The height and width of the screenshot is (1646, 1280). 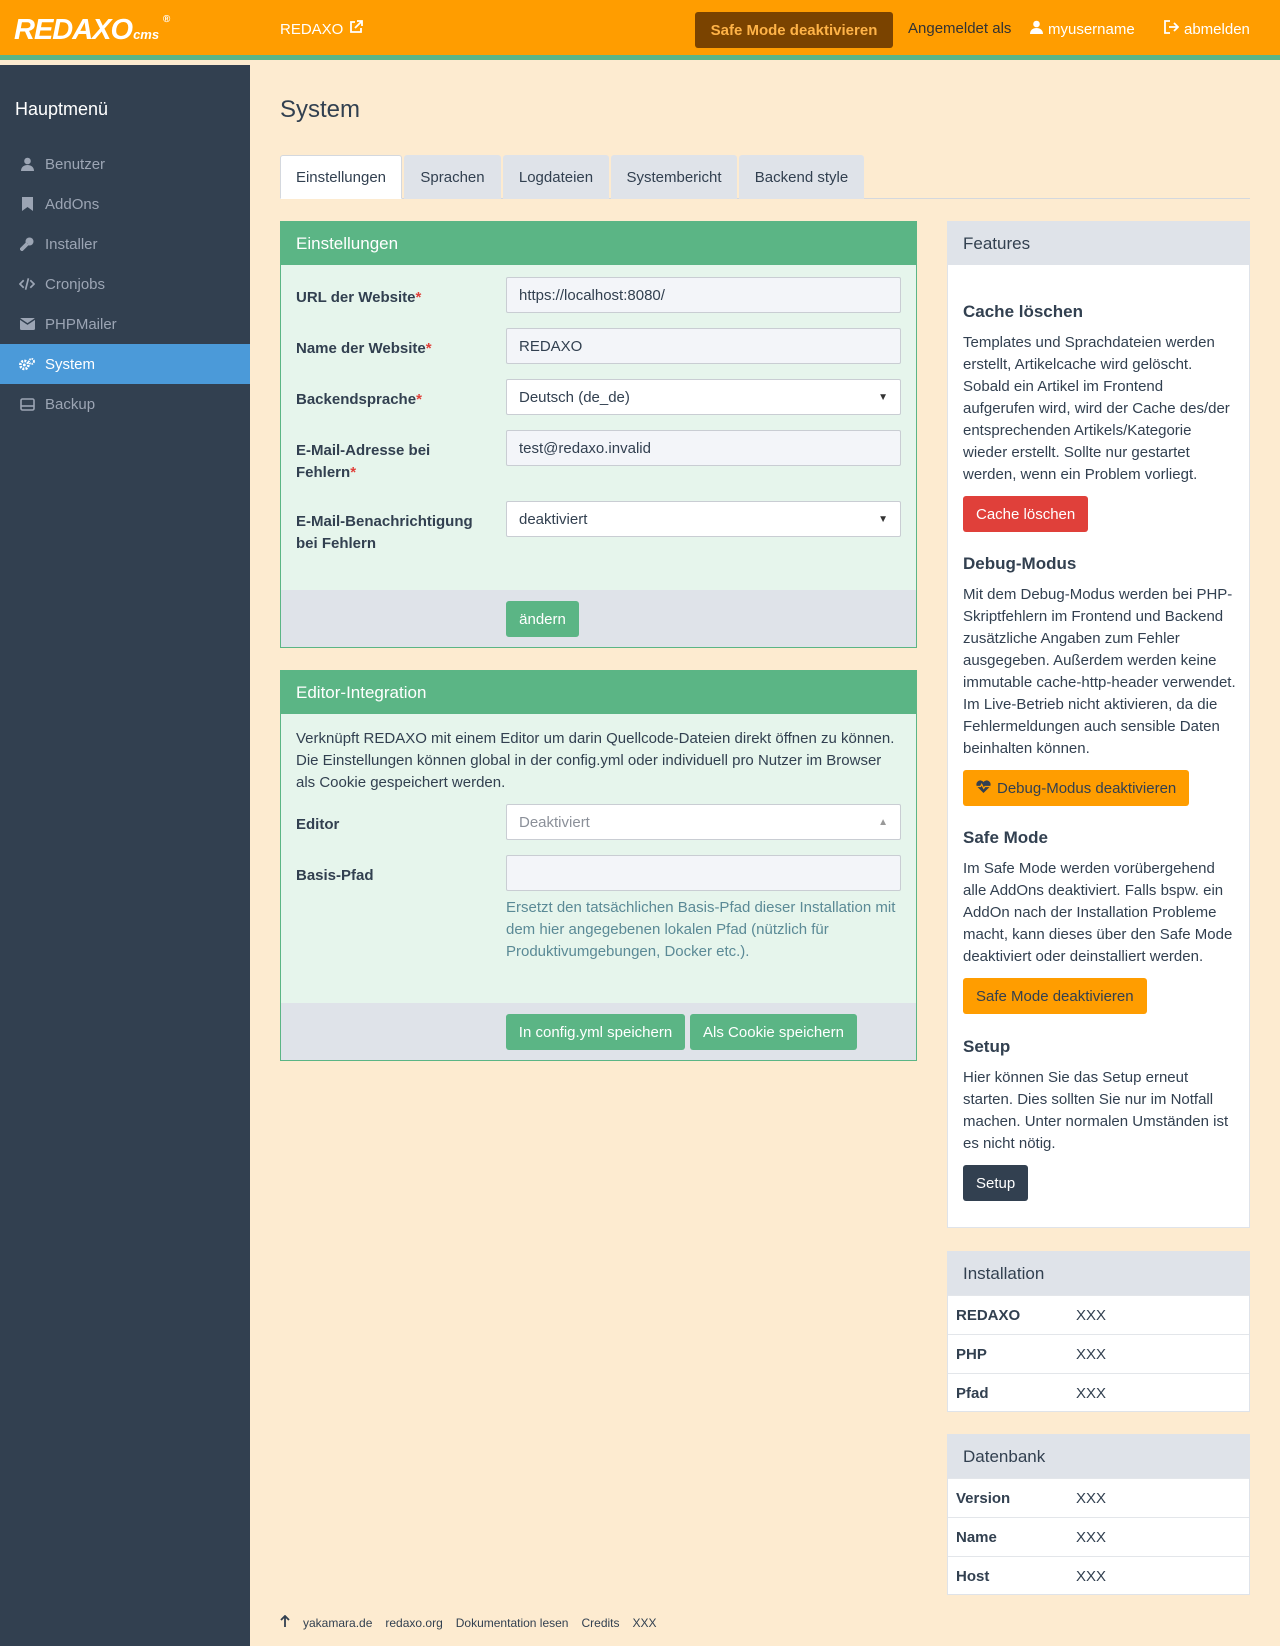 What do you see at coordinates (363, 461) in the screenshot?
I see `error-email-label: E-Mail-Adresse bei Fehlern*` at bounding box center [363, 461].